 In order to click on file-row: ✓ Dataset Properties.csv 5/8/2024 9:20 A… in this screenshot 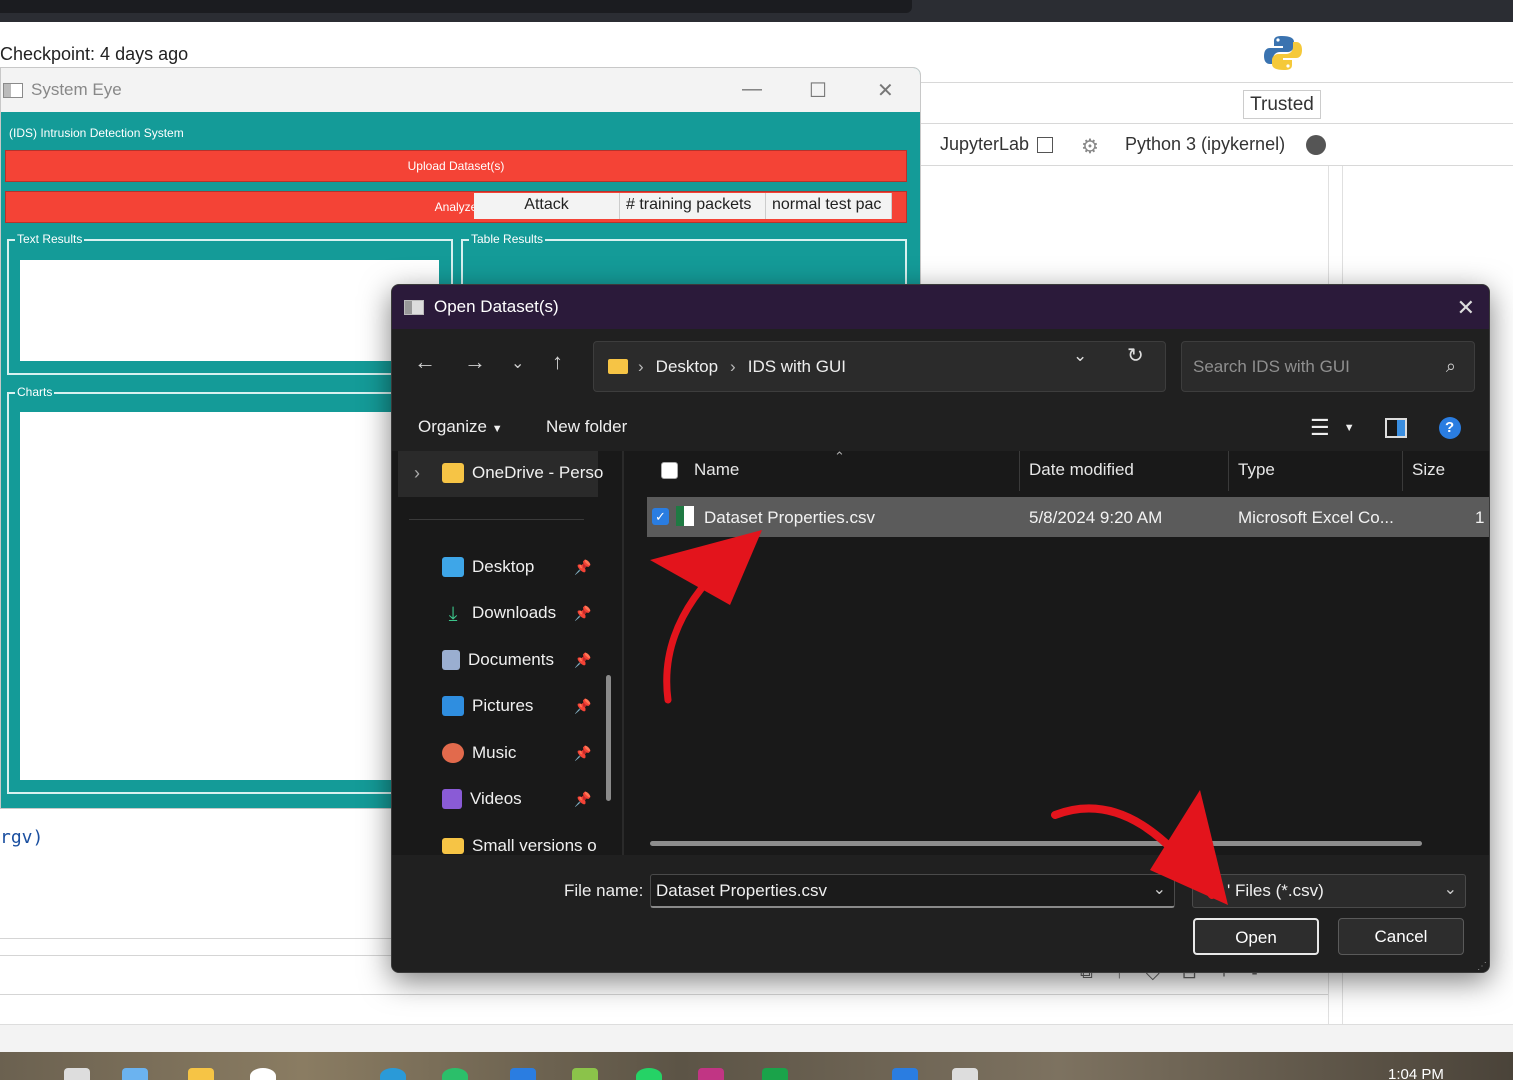, I will do `click(1068, 517)`.